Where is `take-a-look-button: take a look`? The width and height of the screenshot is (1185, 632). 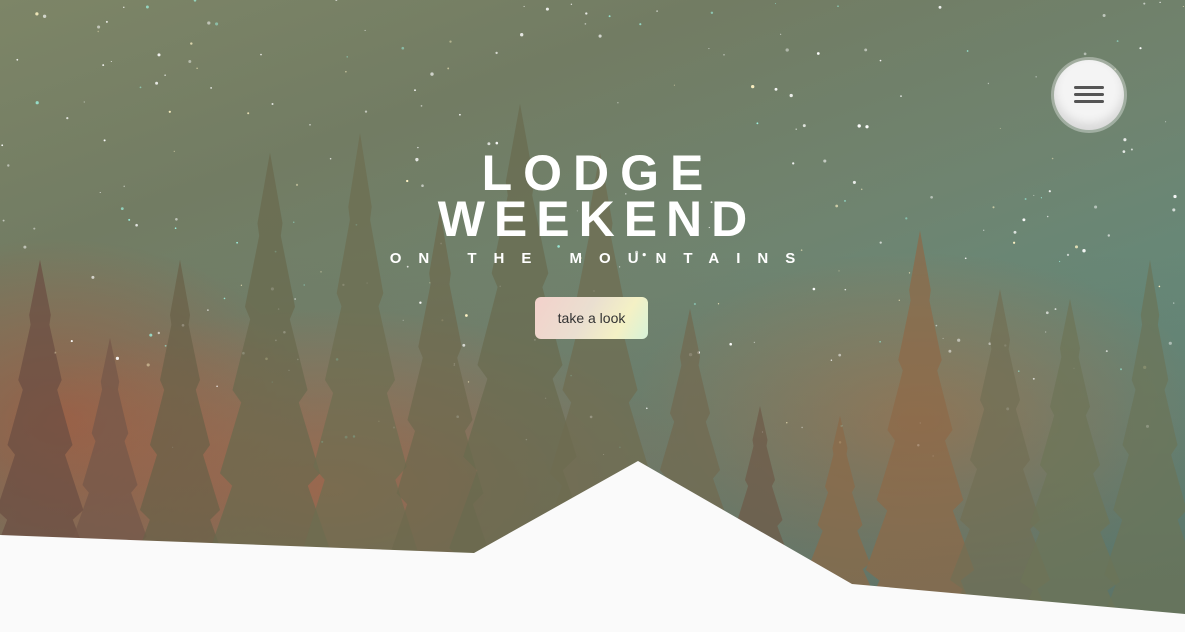
take-a-look-button: take a look is located at coordinates (591, 318).